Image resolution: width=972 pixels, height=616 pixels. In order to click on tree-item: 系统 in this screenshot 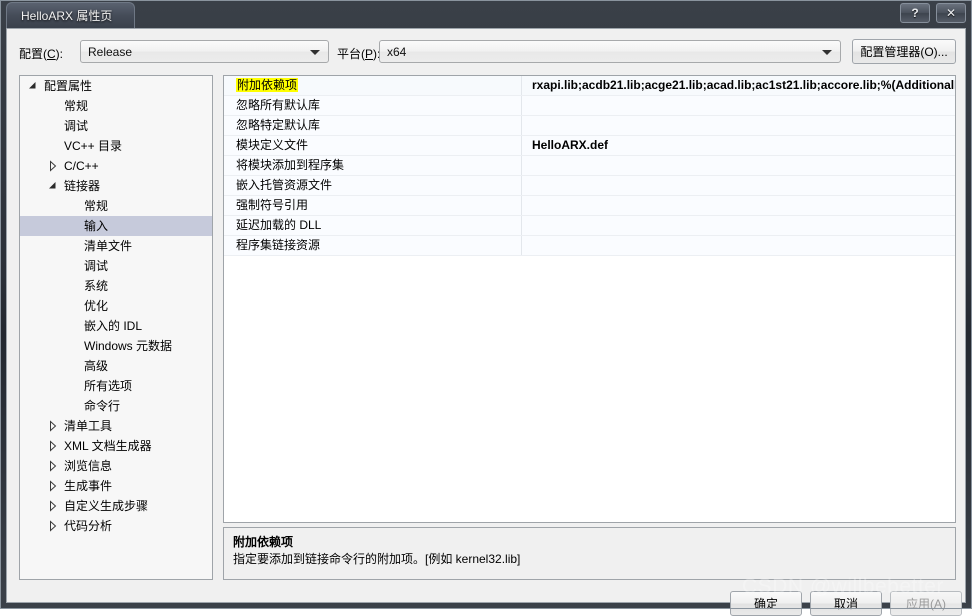, I will do `click(116, 286)`.